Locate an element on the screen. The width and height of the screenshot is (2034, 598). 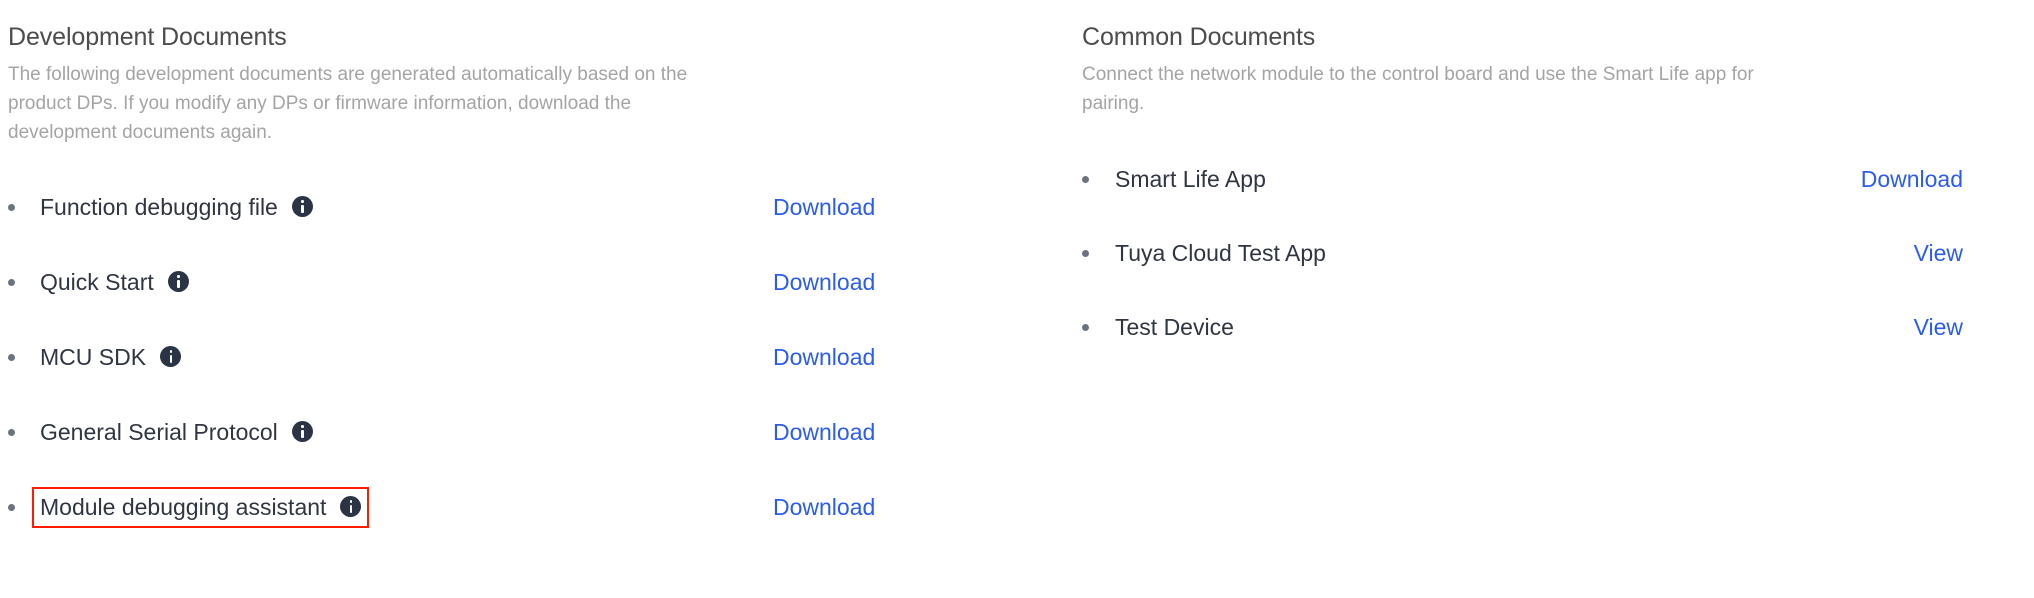
document-label-highlighted: Module debugging assistant is located at coordinates (201, 507).